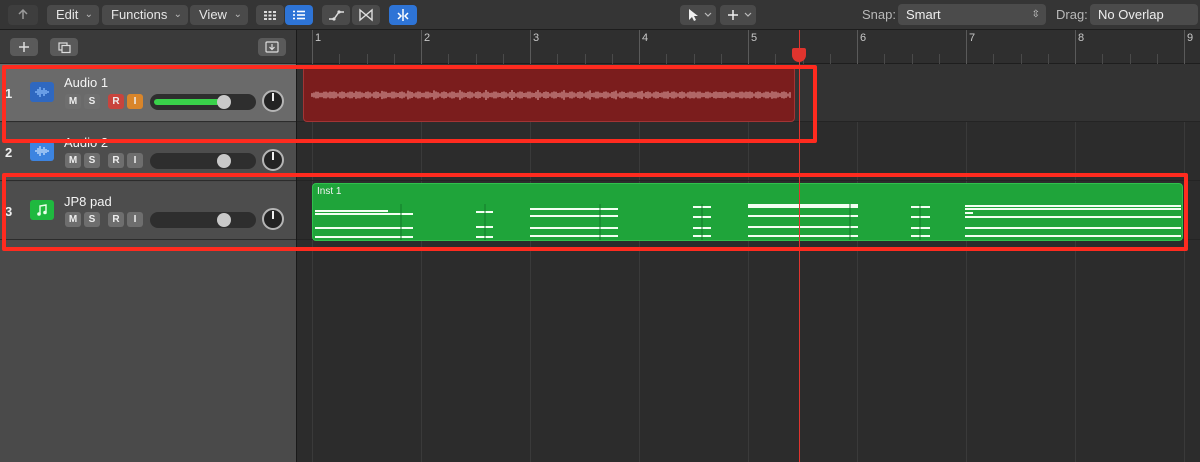 This screenshot has width=1200, height=462. Describe the element at coordinates (318, 38) in the screenshot. I see `bar-number: 1` at that location.